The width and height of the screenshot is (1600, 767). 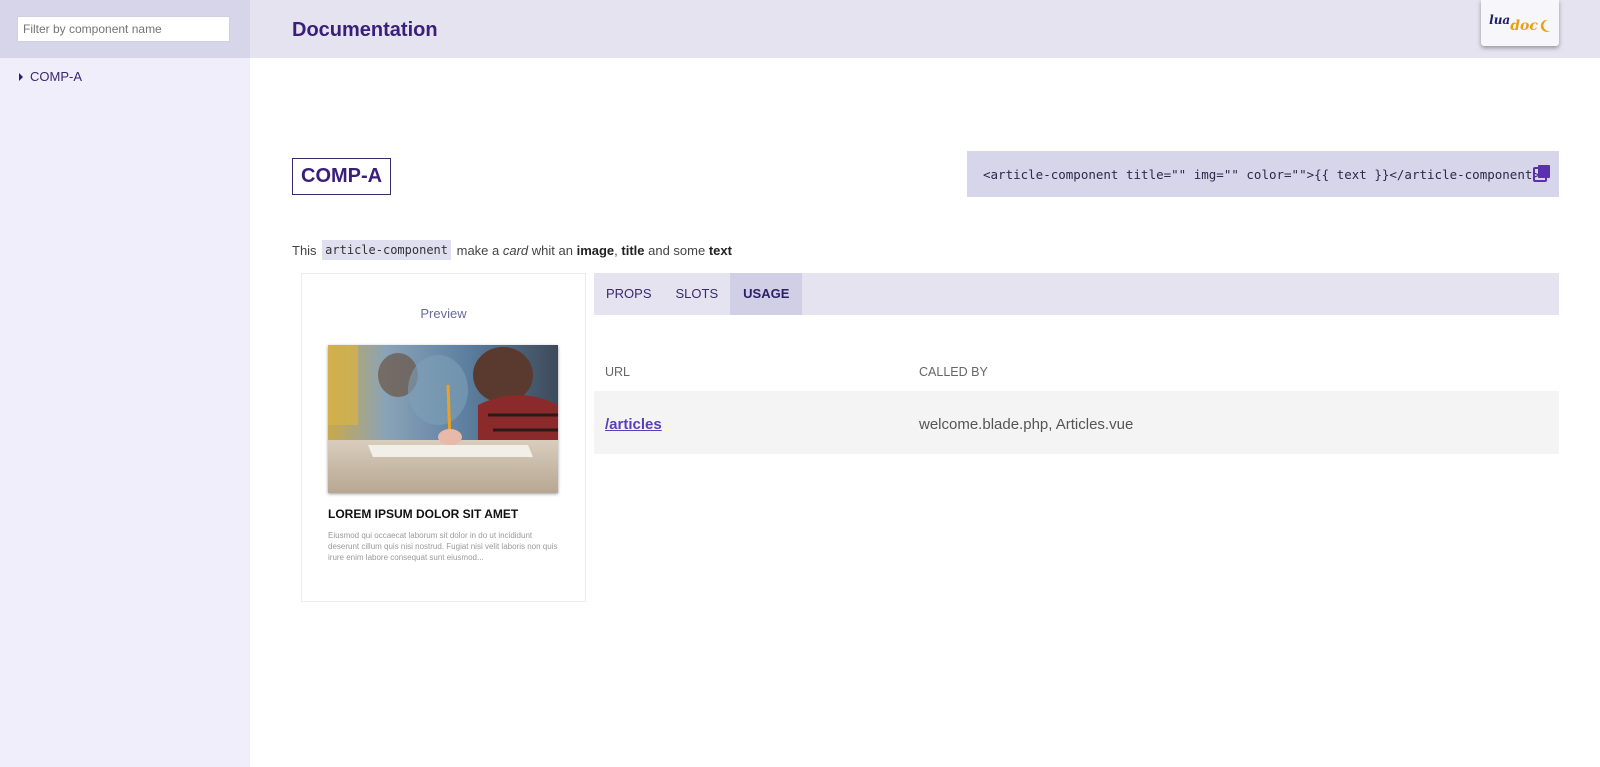 I want to click on desc-bold: title, so click(x=633, y=250).